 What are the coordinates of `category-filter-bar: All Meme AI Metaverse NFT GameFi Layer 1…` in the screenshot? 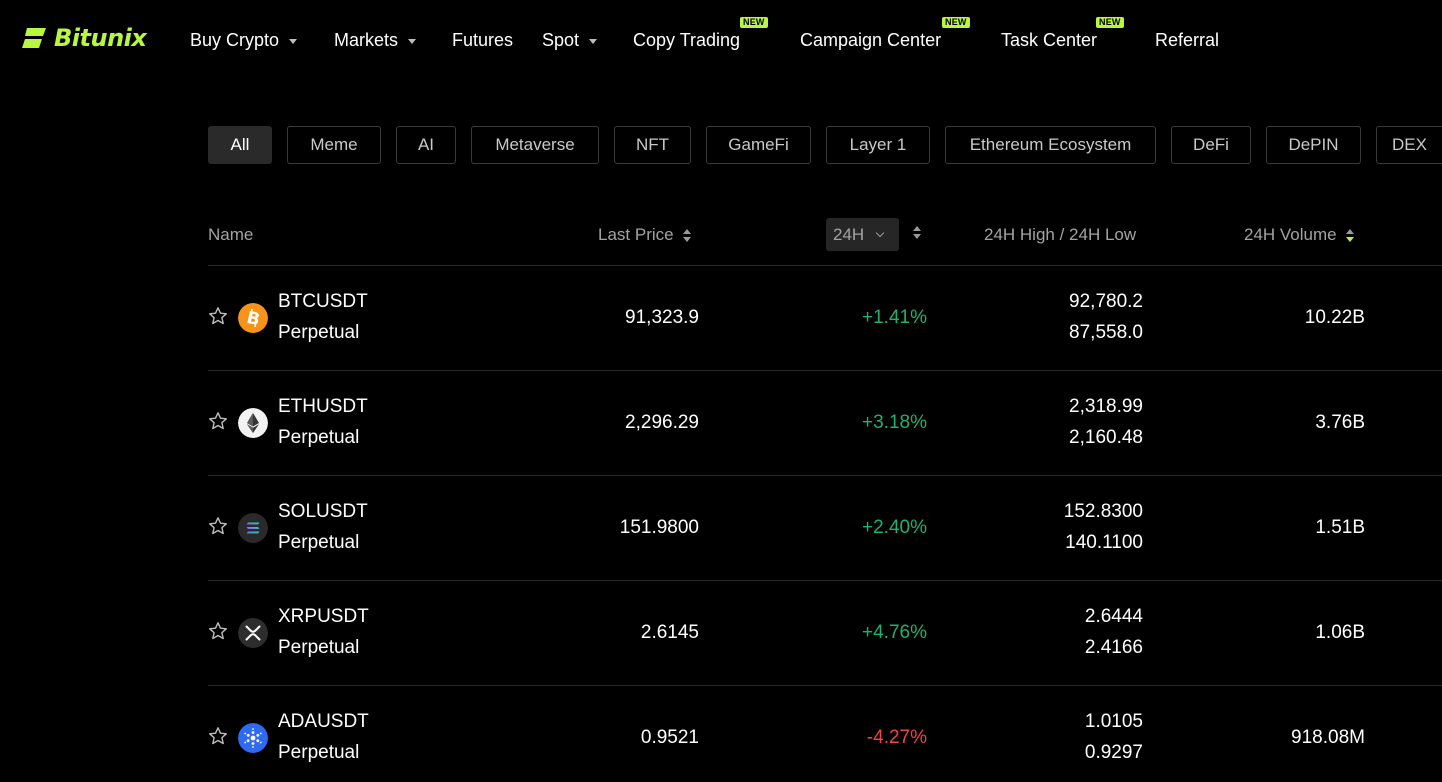 It's located at (825, 145).